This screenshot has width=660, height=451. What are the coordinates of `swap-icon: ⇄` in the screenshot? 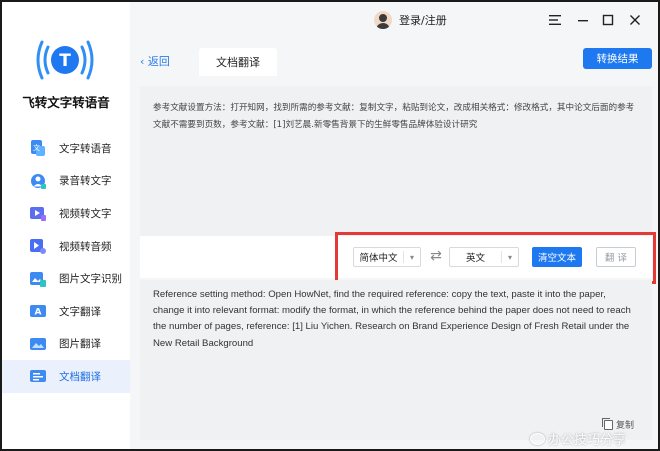 It's located at (436, 256).